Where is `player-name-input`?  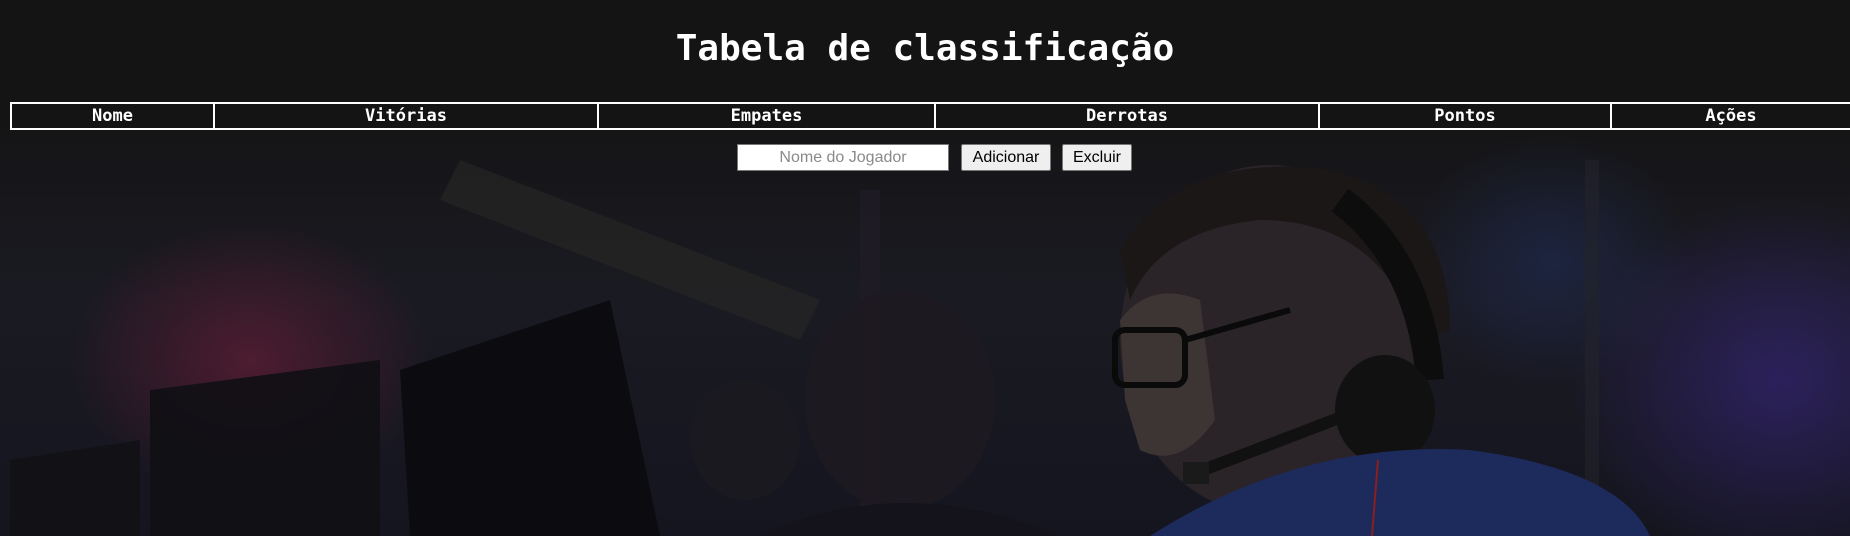
player-name-input is located at coordinates (843, 157).